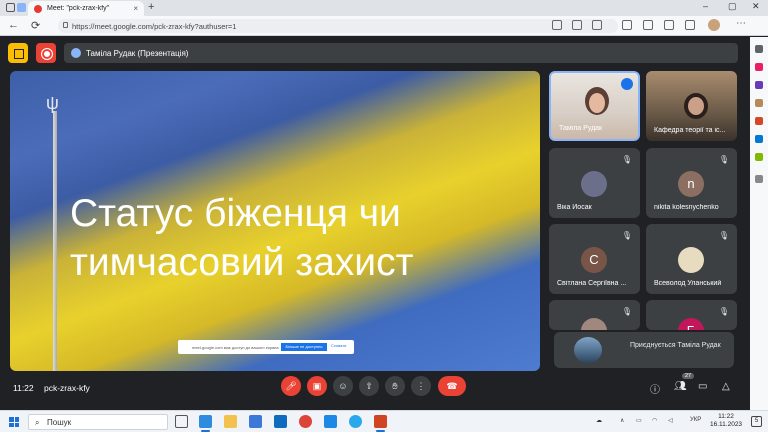 Image resolution: width=768 pixels, height=432 pixels. I want to click on participant-avatar: n, so click(691, 184).